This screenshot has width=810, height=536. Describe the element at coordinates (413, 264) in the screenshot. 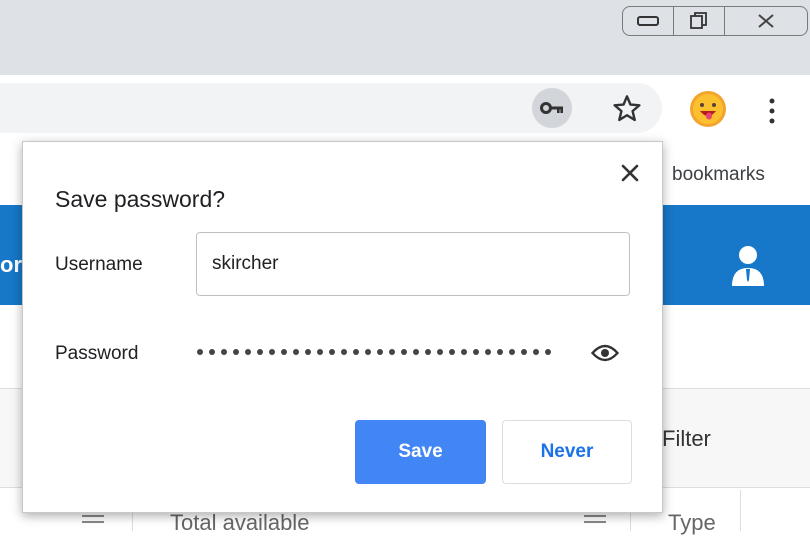

I see `username-input` at that location.